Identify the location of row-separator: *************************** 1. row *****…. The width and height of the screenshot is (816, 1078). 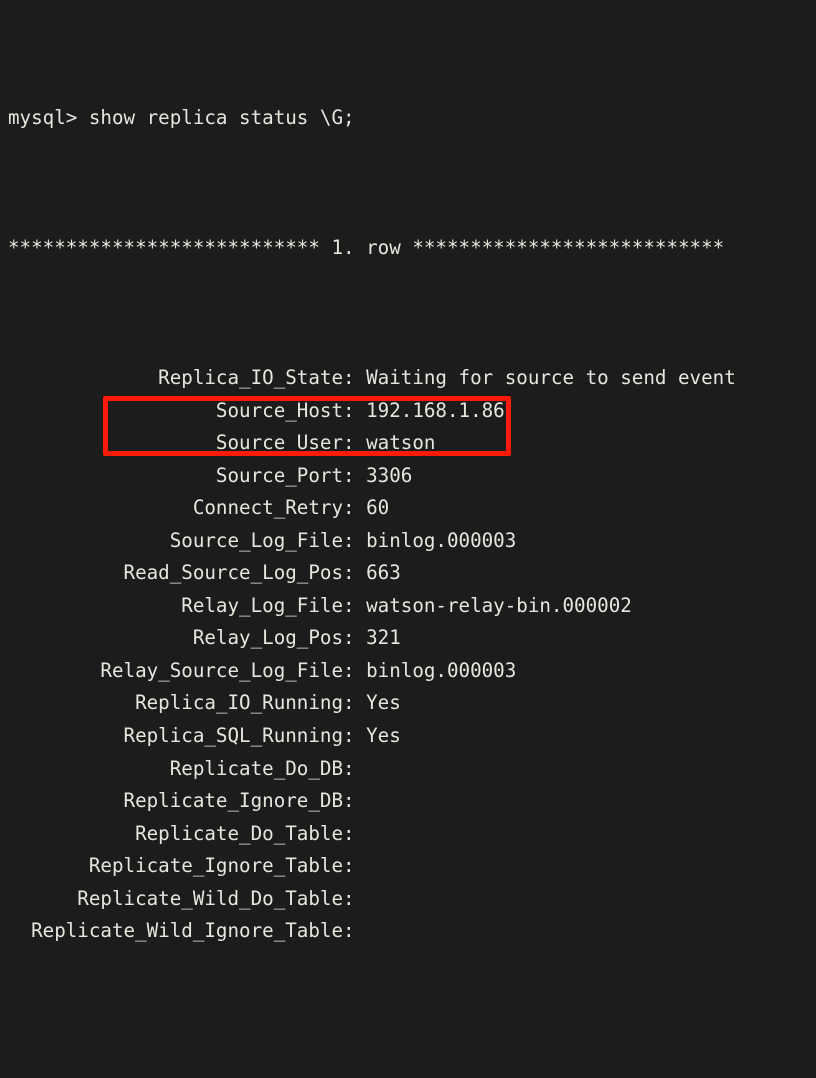
(366, 247).